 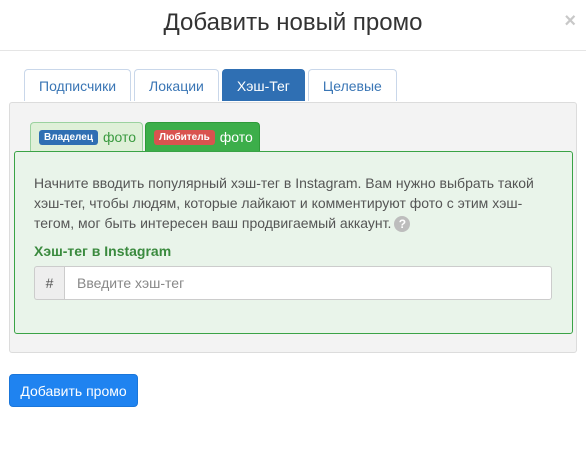 What do you see at coordinates (78, 85) in the screenshot?
I see `tab-followers: Подписчики` at bounding box center [78, 85].